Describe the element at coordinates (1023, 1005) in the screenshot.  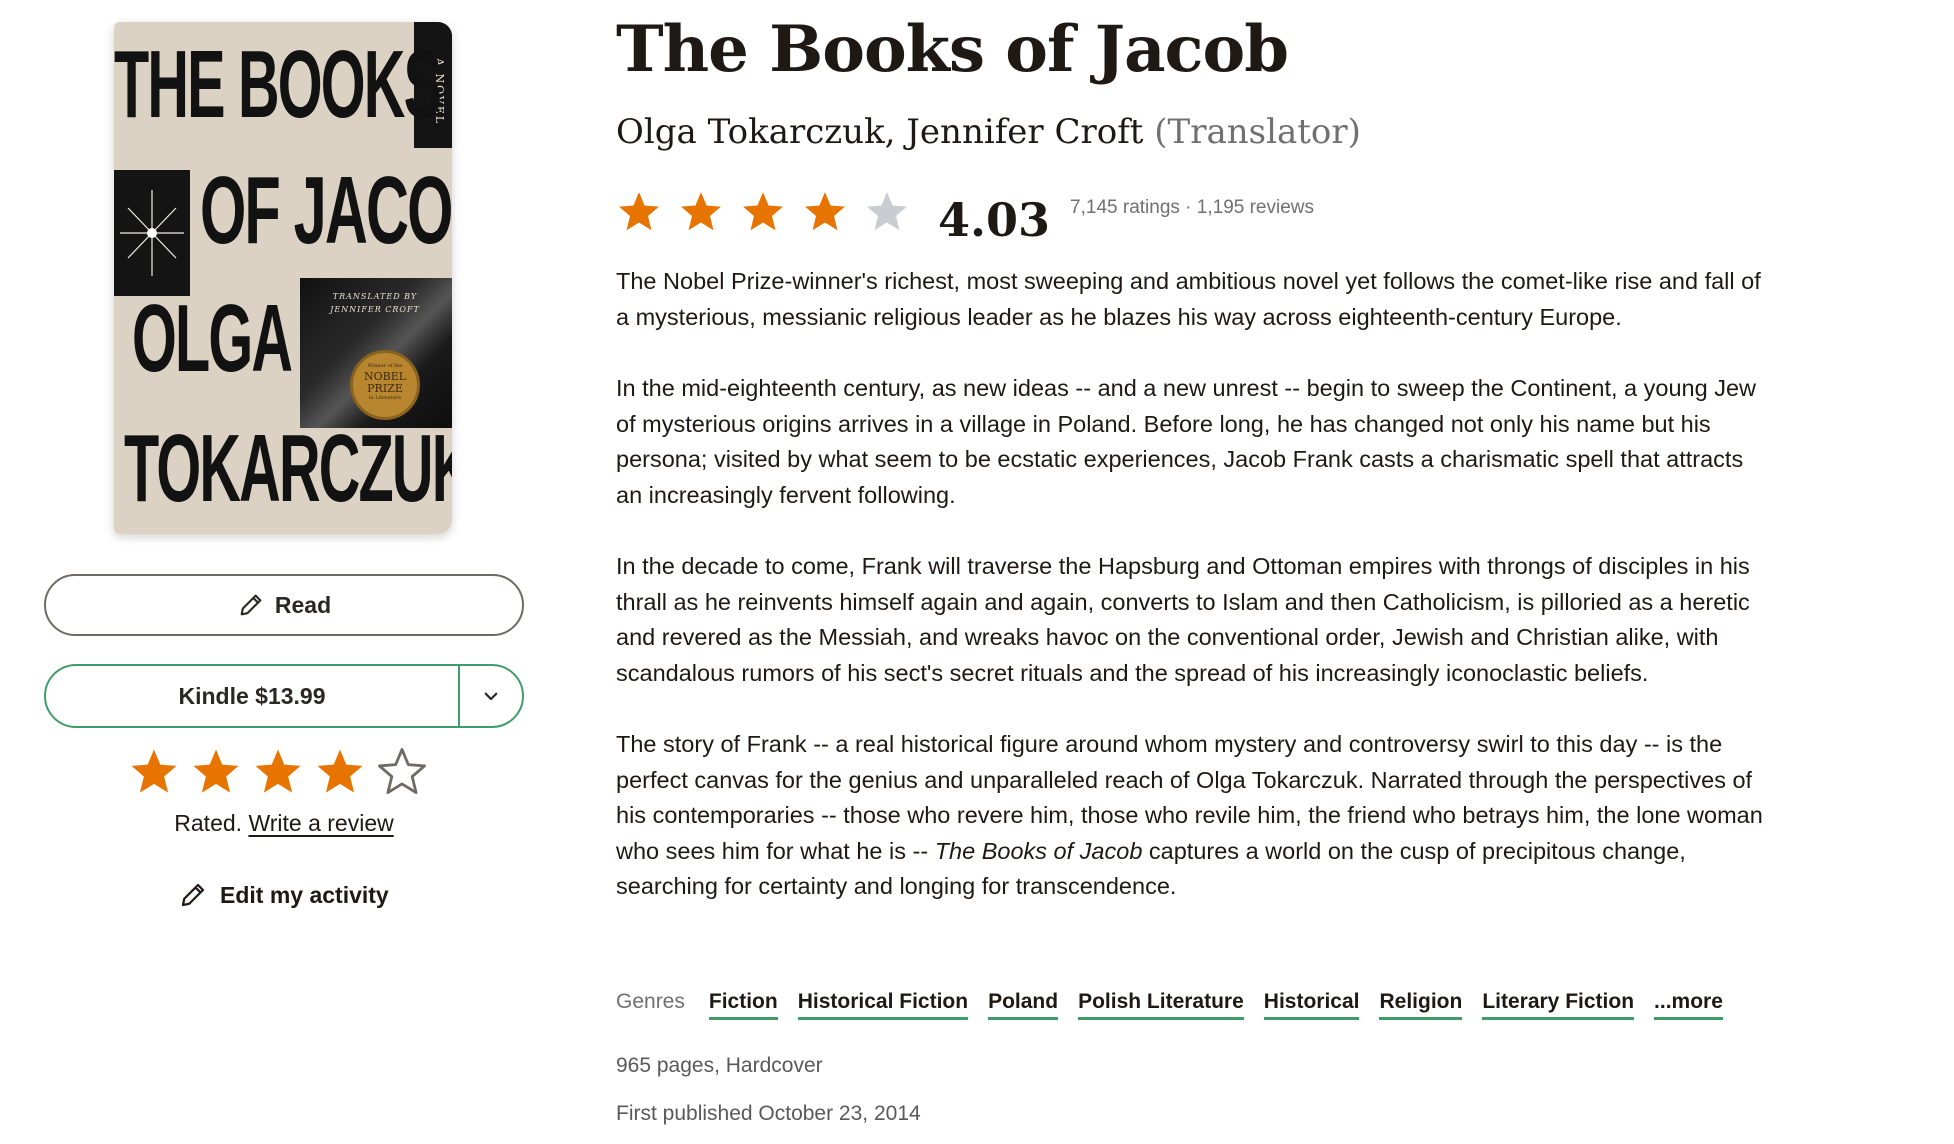
I see `genre-link-poland: Poland` at that location.